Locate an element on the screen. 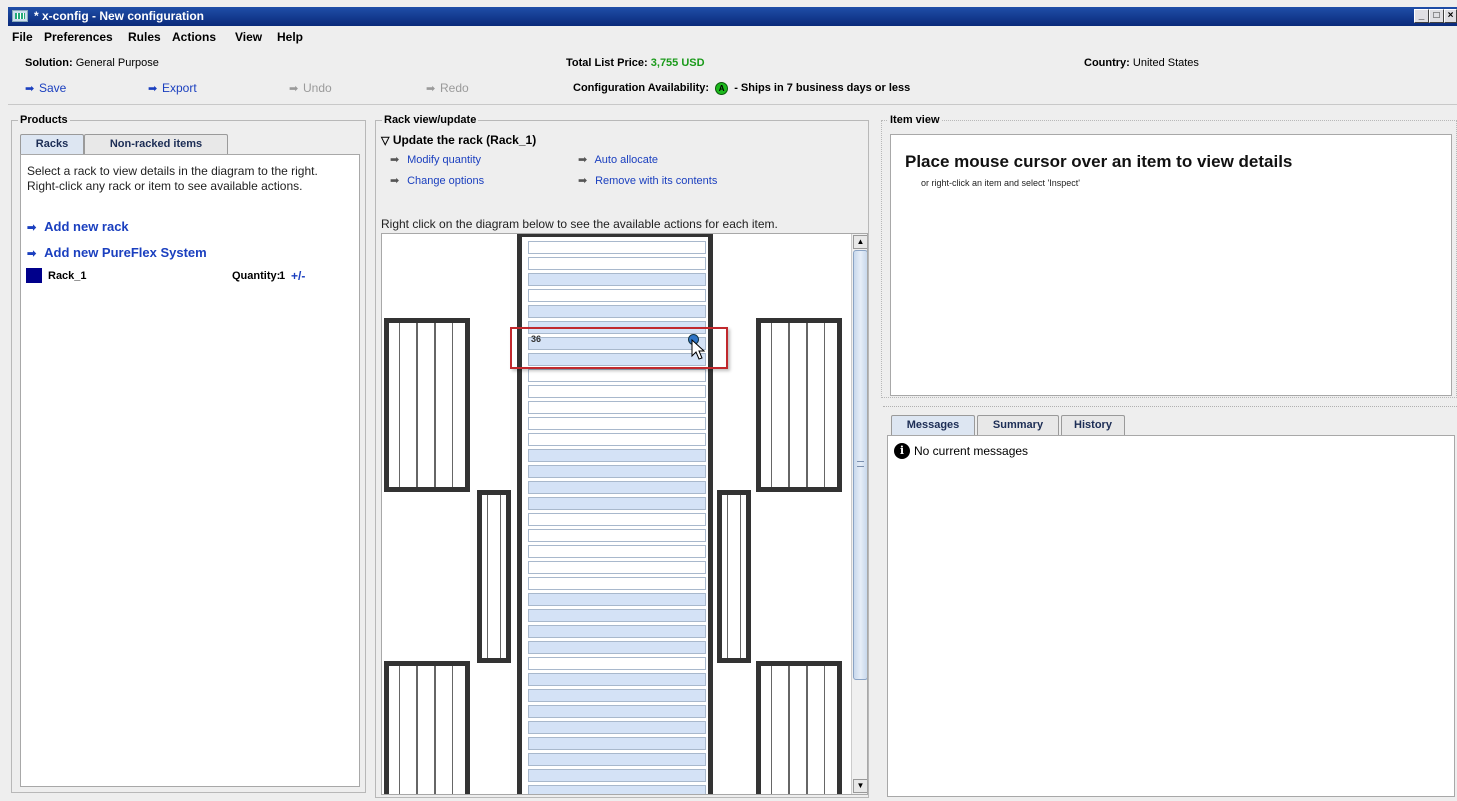 The height and width of the screenshot is (801, 1457). add-new-rack-link: ➡ Add new rack is located at coordinates (78, 226).